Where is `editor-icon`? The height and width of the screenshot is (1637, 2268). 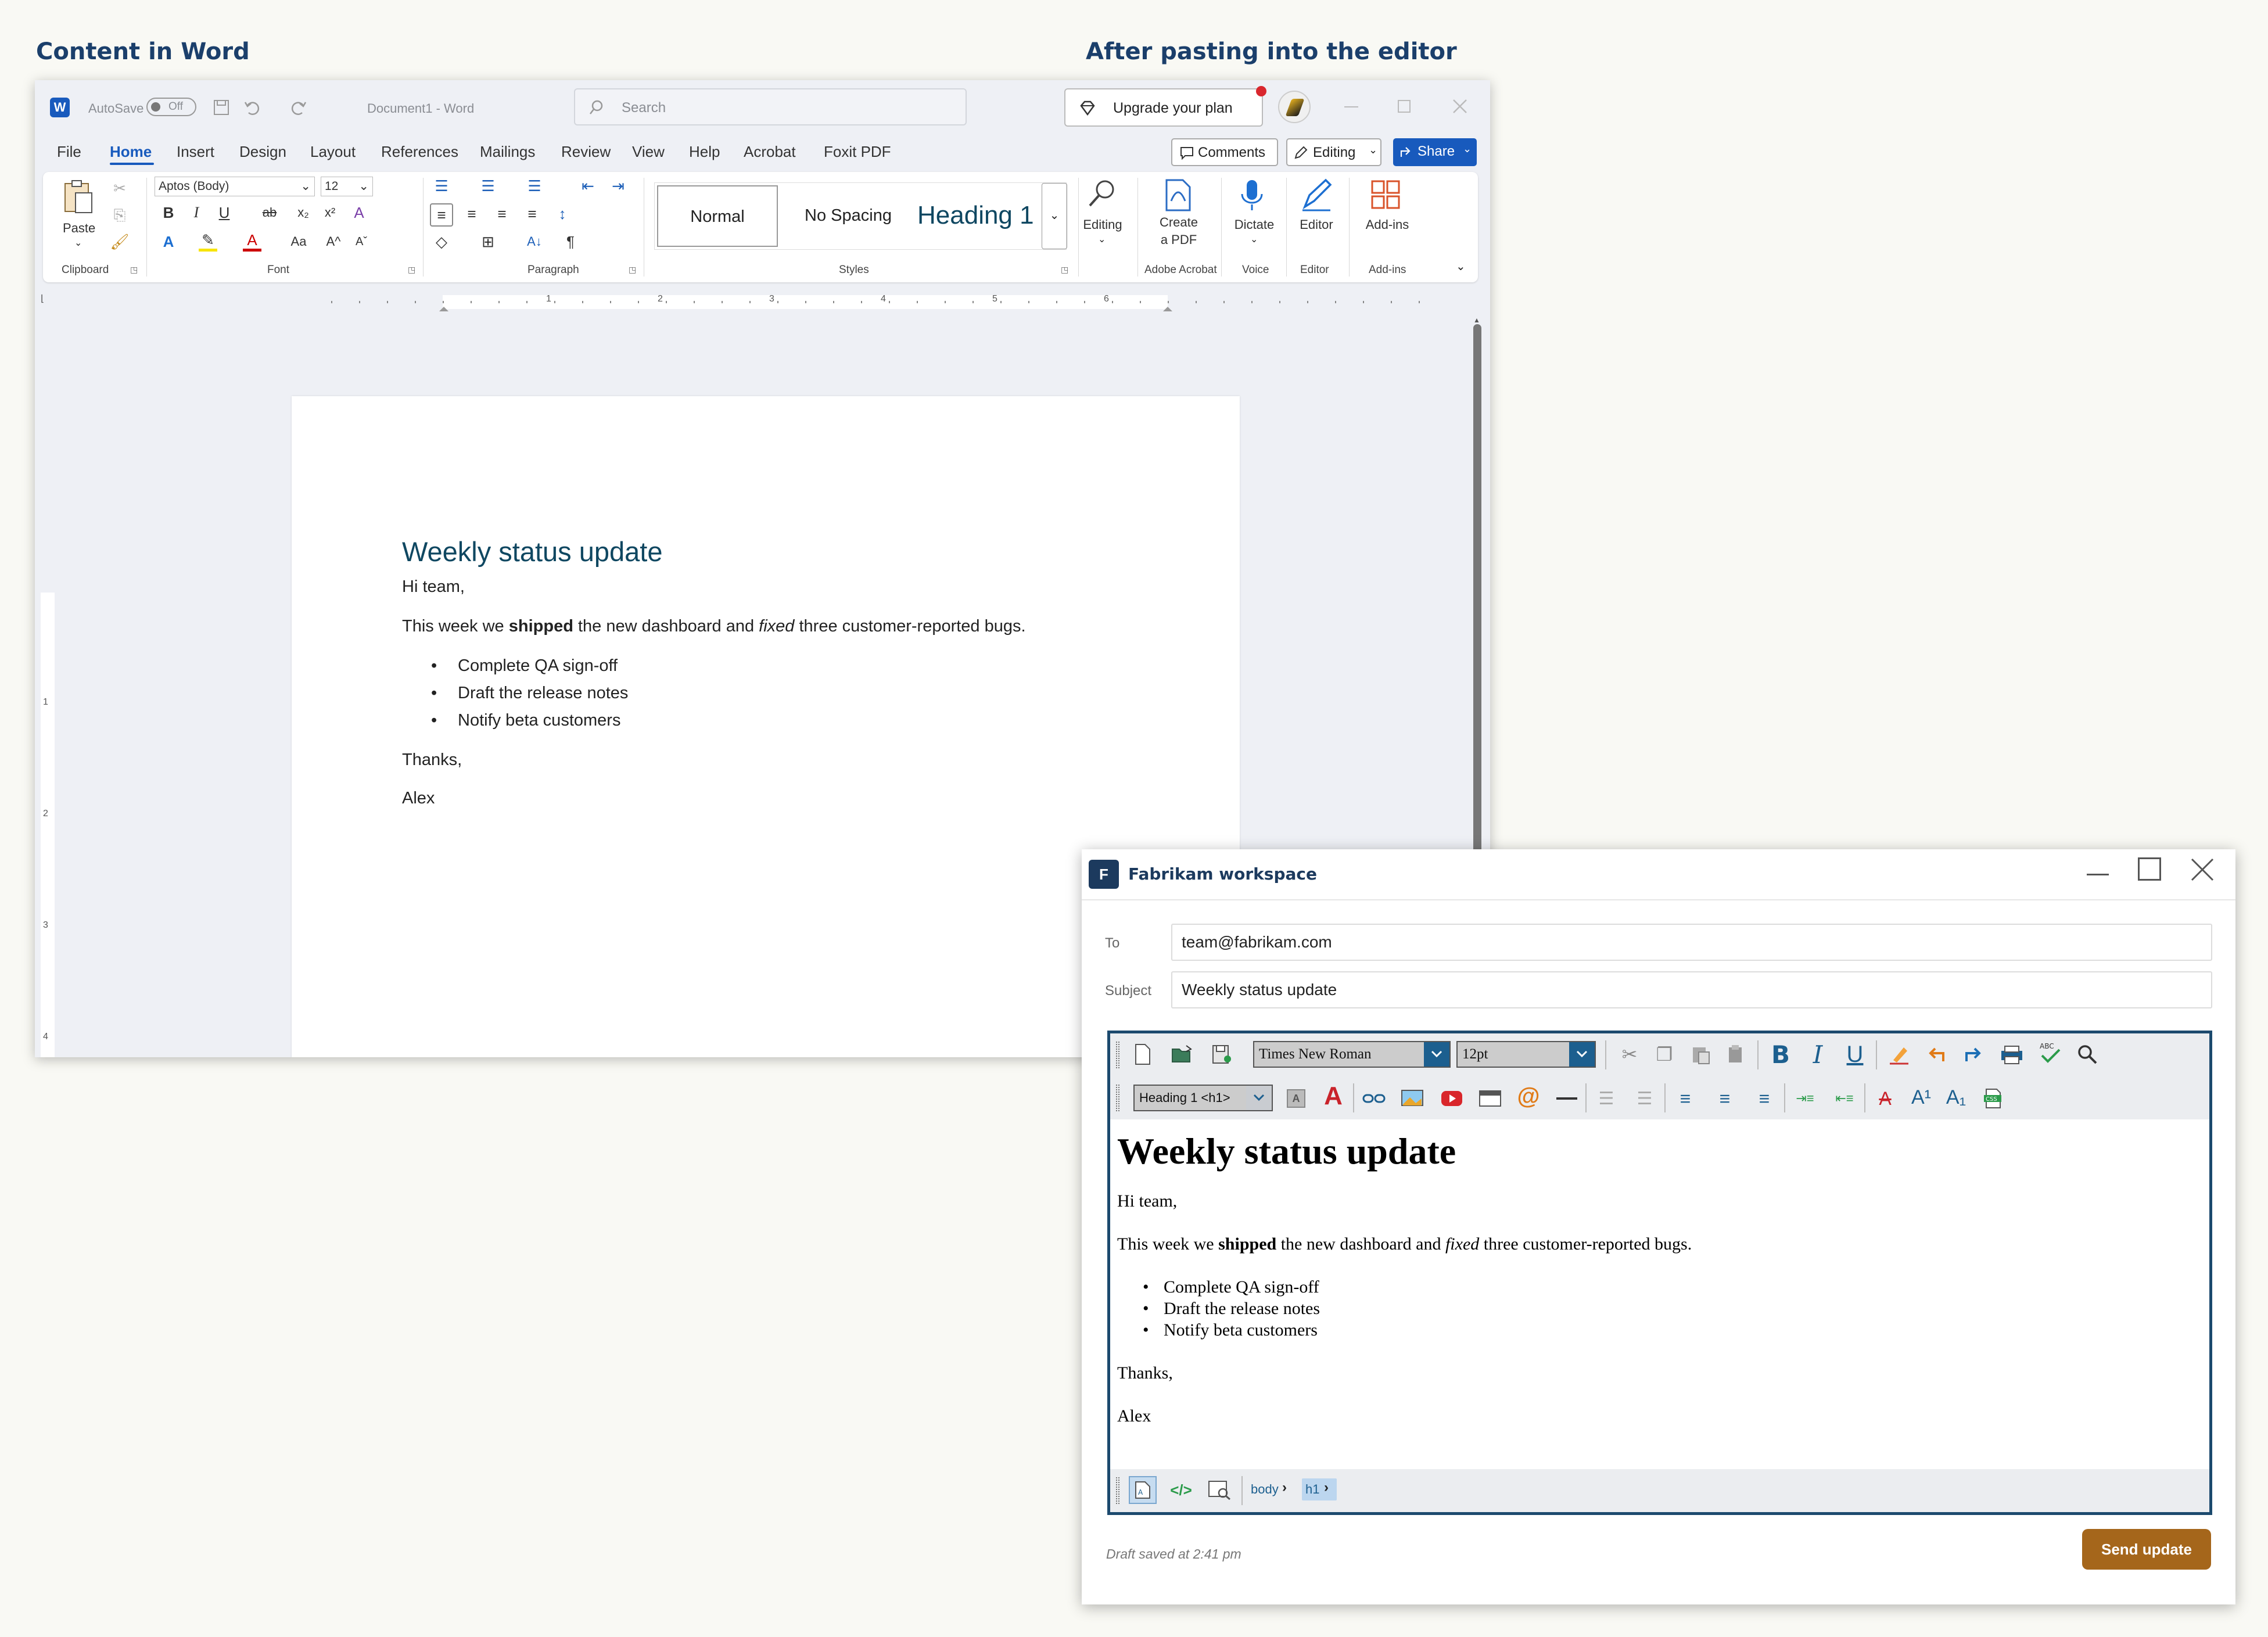 editor-icon is located at coordinates (1316, 195).